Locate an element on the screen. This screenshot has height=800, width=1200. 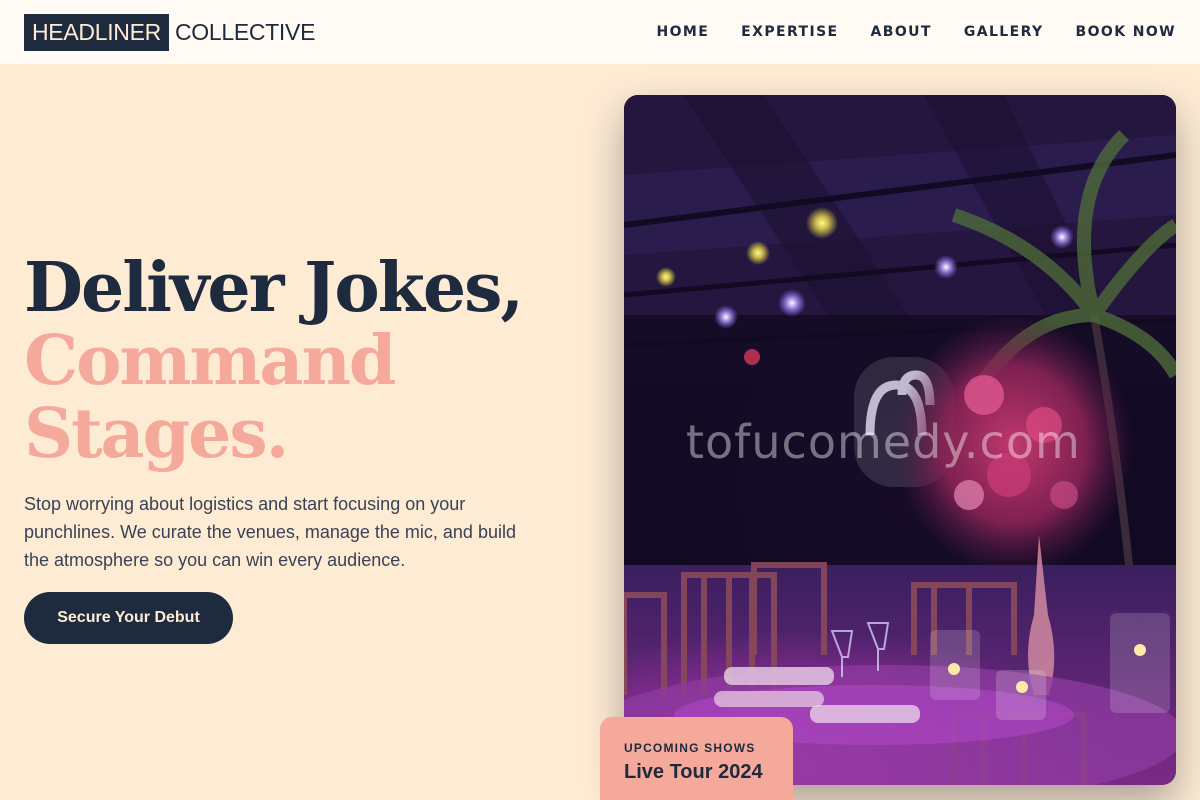
photo-watermark: tofucomedy.com is located at coordinates (883, 442).